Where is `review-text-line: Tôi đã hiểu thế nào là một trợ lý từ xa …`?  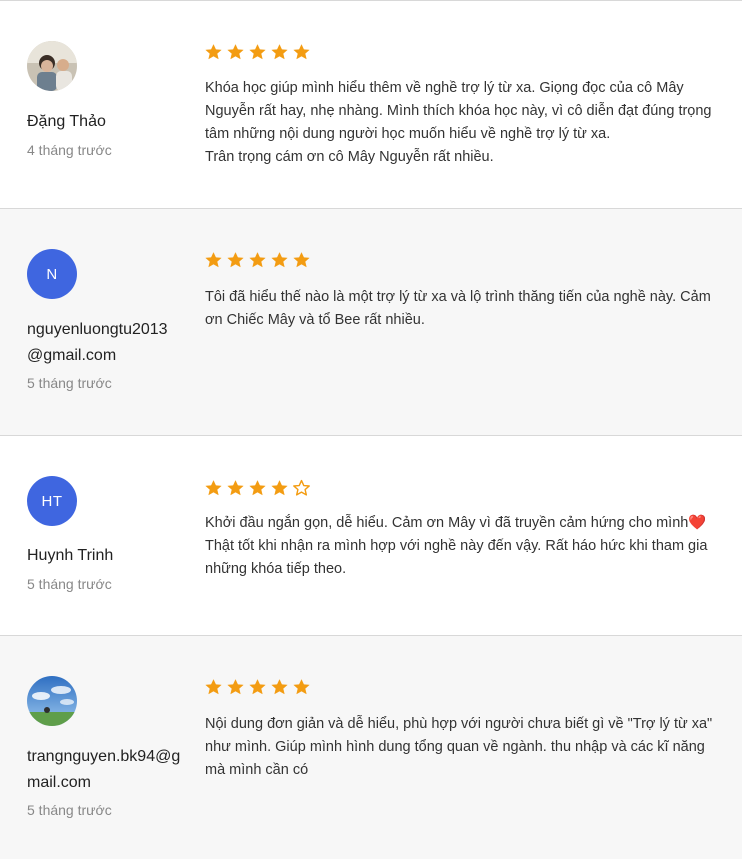 review-text-line: Tôi đã hiểu thế nào là một trợ lý từ xa … is located at coordinates (458, 308).